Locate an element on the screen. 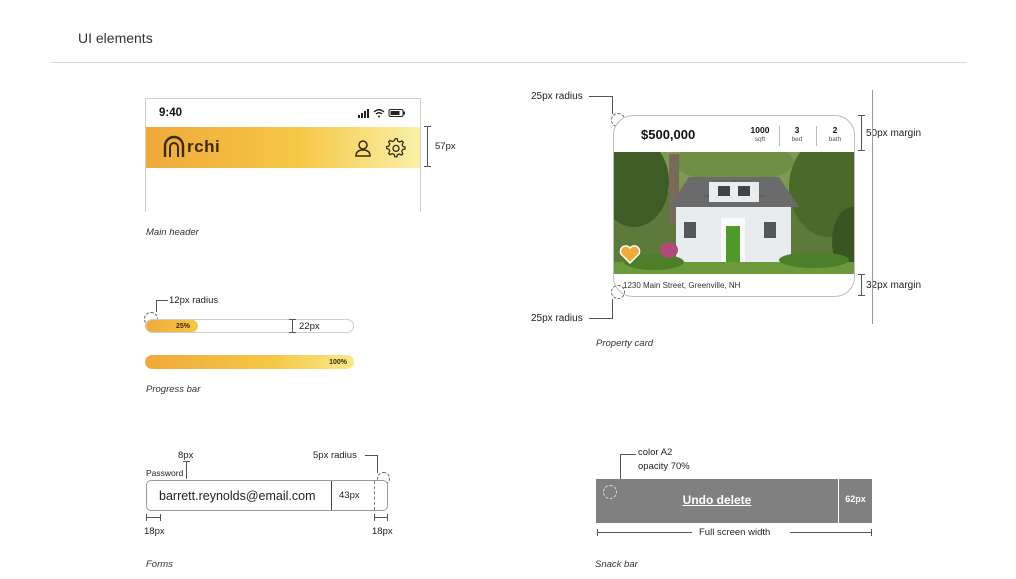 The height and width of the screenshot is (579, 1016). heart-icon is located at coordinates (630, 254).